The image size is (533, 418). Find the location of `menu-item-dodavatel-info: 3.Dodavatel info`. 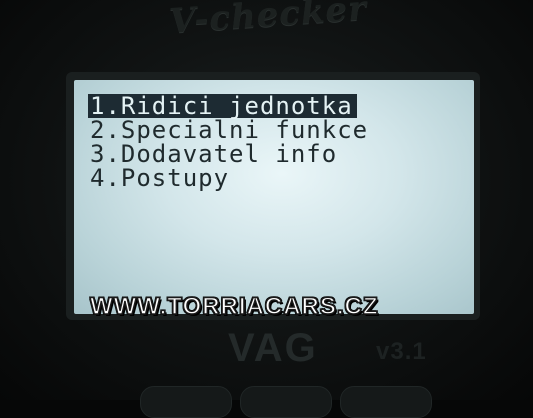

menu-item-dodavatel-info: 3.Dodavatel info is located at coordinates (214, 154).